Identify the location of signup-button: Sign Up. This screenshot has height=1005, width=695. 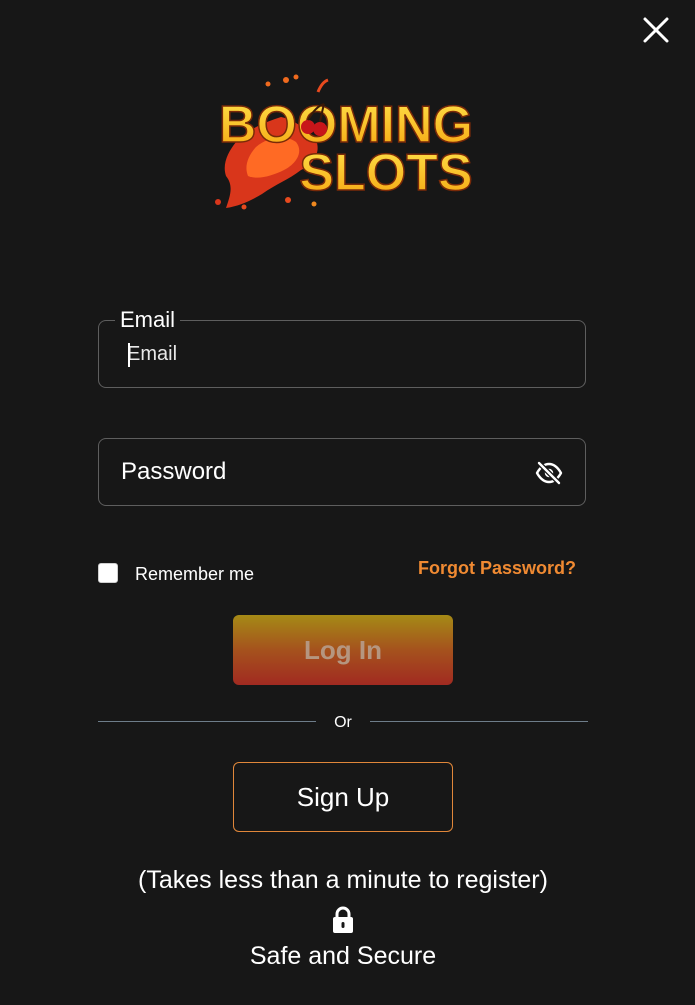
(343, 797).